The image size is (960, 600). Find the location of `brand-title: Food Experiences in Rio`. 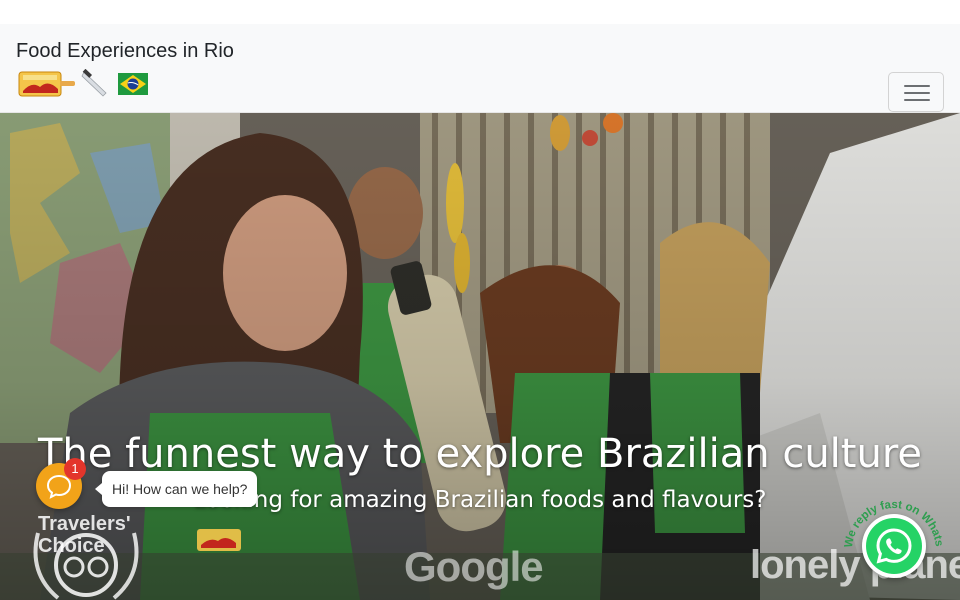

brand-title: Food Experiences in Rio is located at coordinates (125, 51).